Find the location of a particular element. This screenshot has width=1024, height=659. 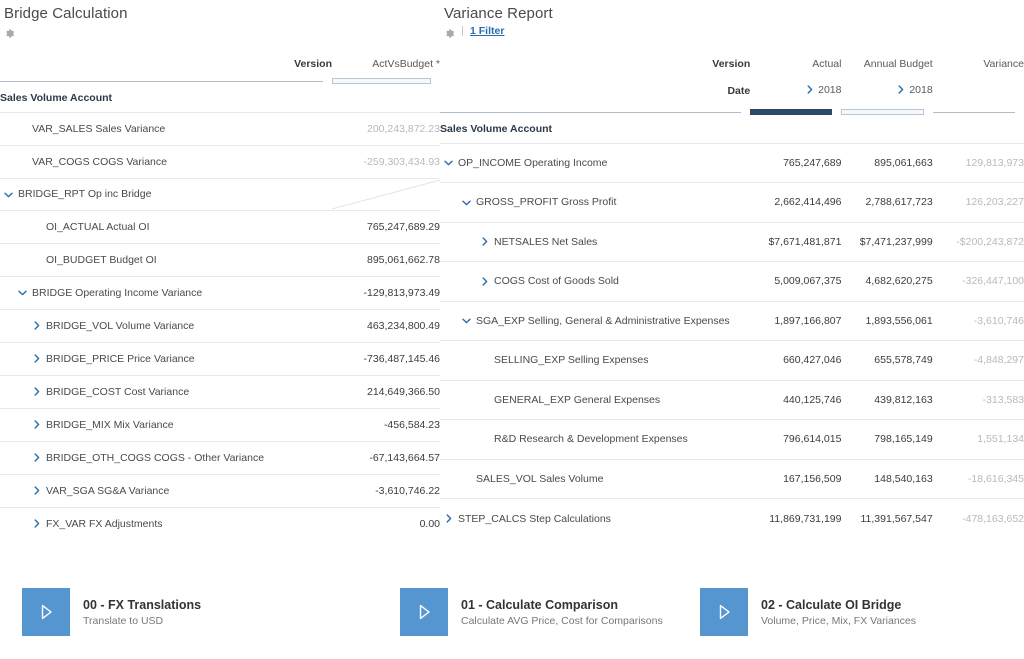

table-header-date-row: Date 2018 2018 is located at coordinates (732, 90).